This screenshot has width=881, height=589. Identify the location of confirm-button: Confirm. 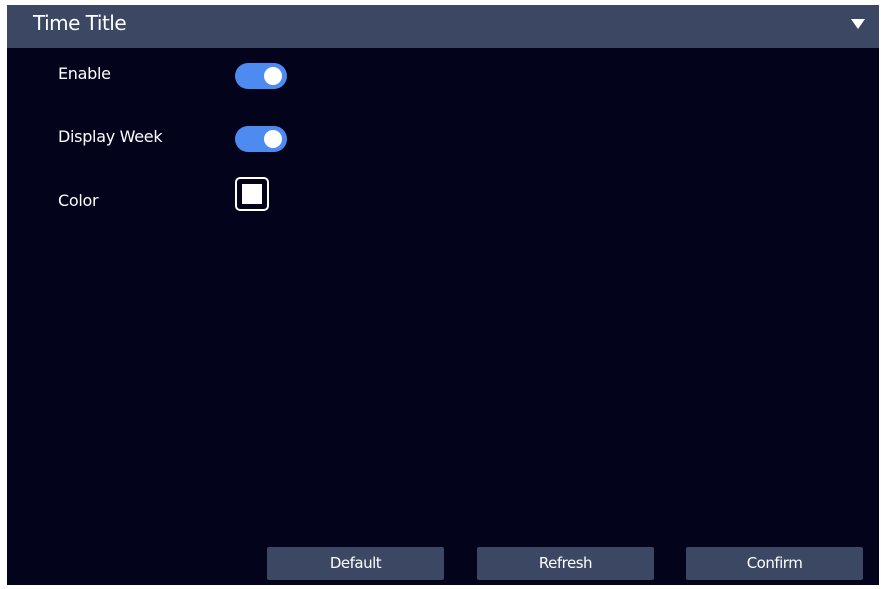
(774, 563).